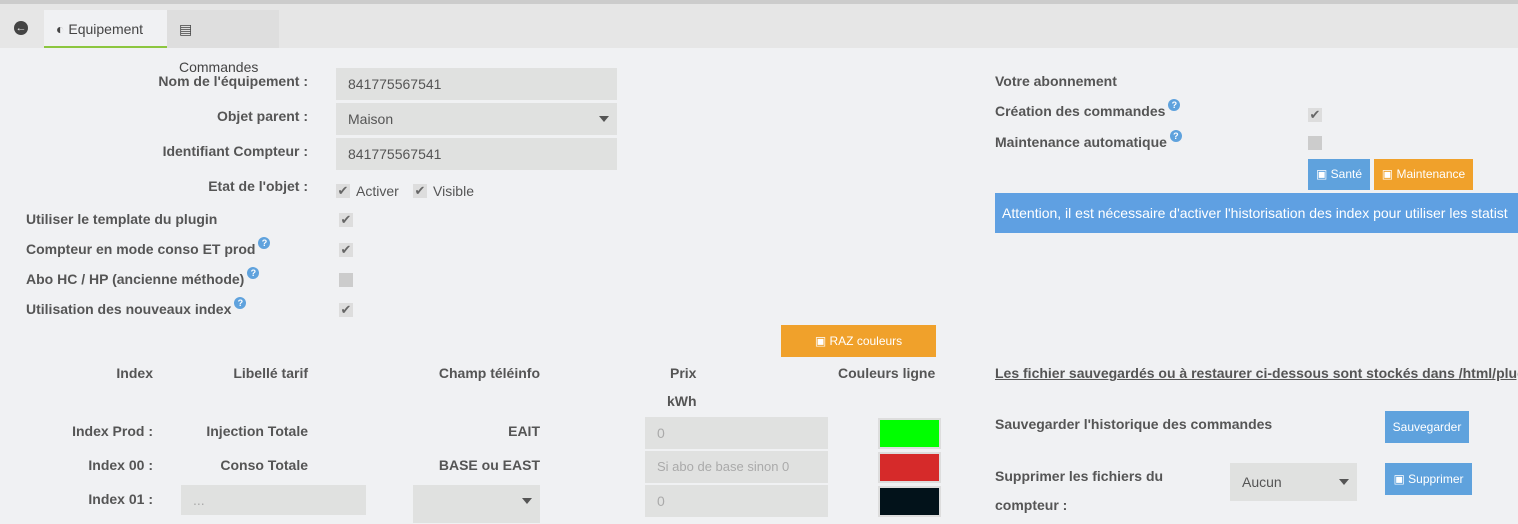 This screenshot has height=524, width=1518. I want to click on nouveaux-label: Utilisation des nouveaux index?, so click(136, 307).